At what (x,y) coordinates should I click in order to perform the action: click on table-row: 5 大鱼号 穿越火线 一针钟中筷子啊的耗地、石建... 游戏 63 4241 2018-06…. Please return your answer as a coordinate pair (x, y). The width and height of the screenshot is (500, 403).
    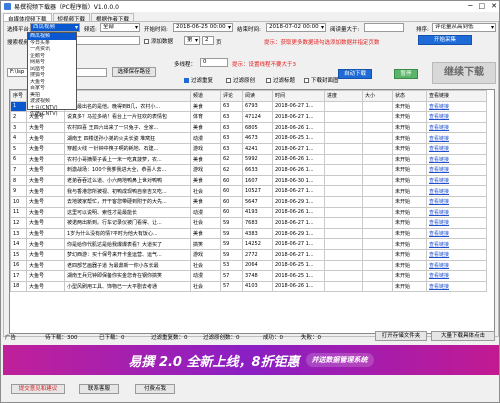
    Looking at the image, I should click on (248, 148).